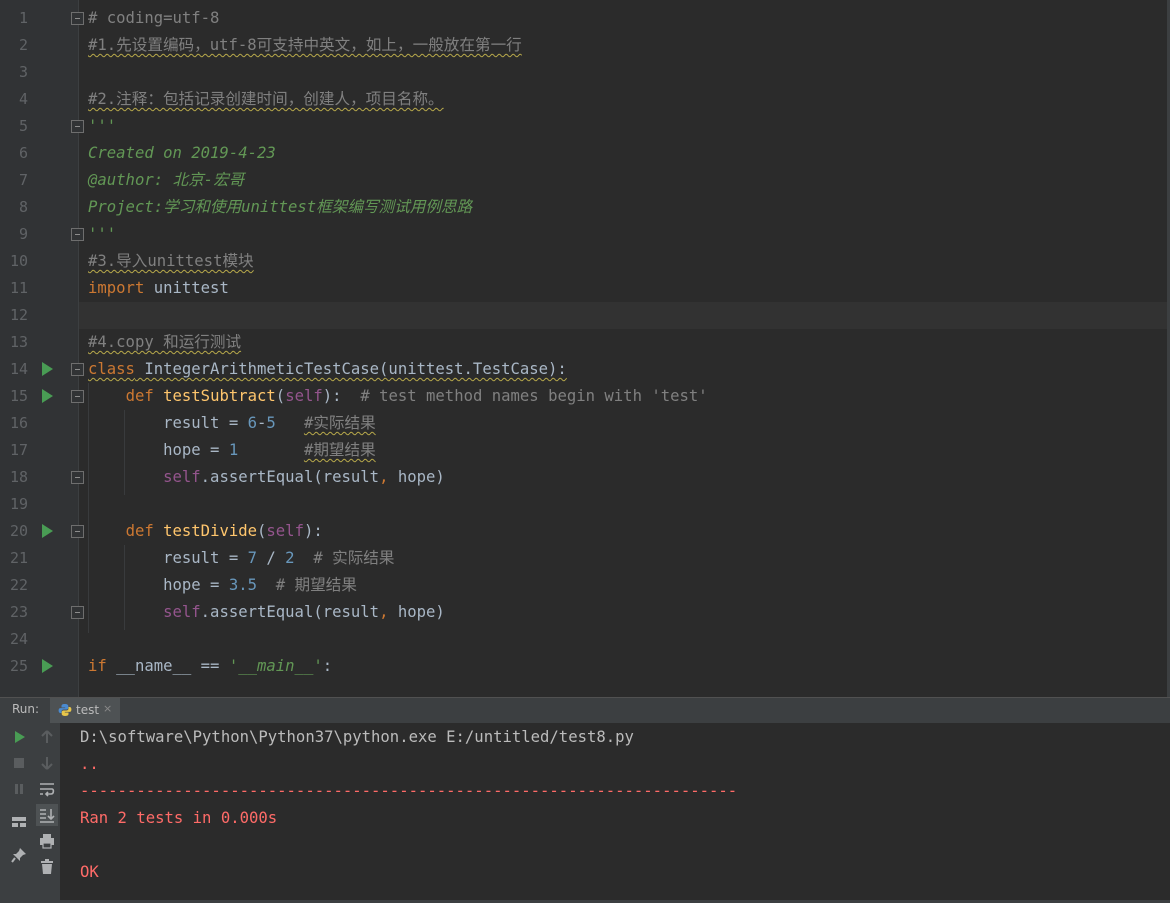 Image resolution: width=1170 pixels, height=903 pixels. I want to click on pin-icon, so click(19, 855).